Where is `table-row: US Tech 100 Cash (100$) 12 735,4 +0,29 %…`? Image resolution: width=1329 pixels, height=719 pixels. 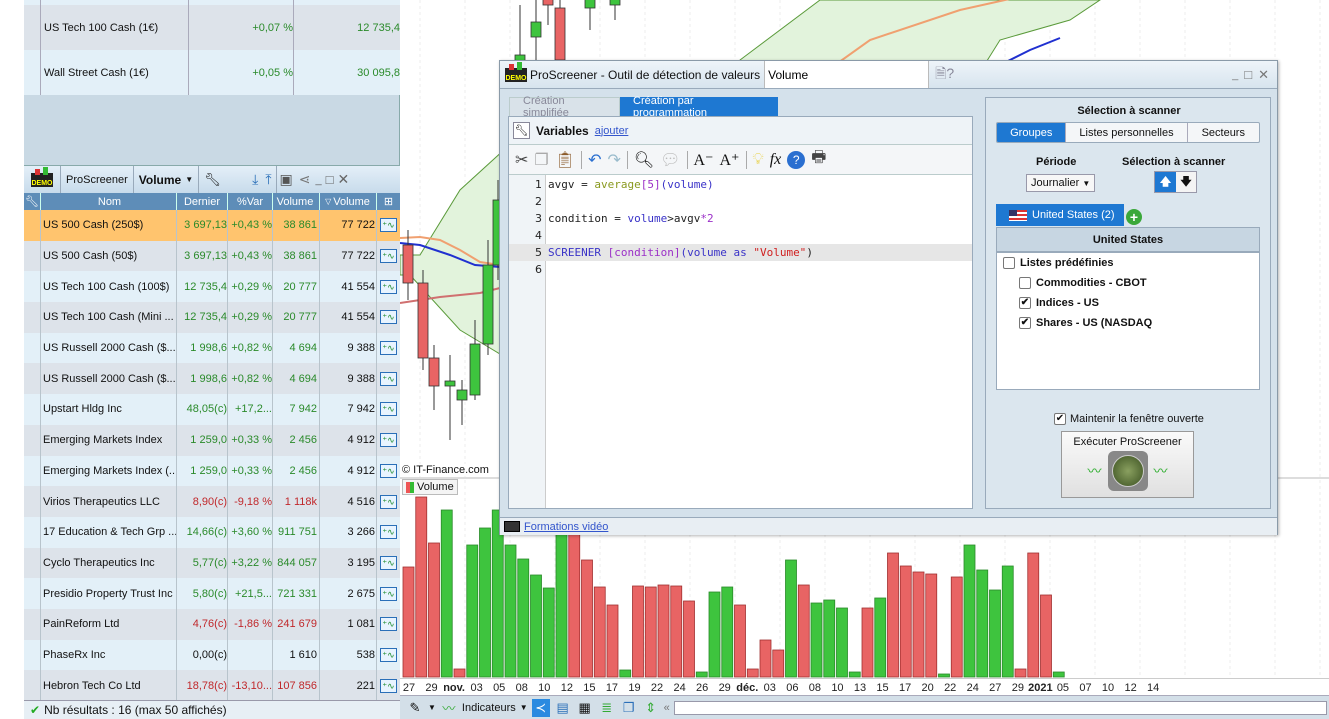 table-row: US Tech 100 Cash (100$) 12 735,4 +0,29 %… is located at coordinates (212, 287).